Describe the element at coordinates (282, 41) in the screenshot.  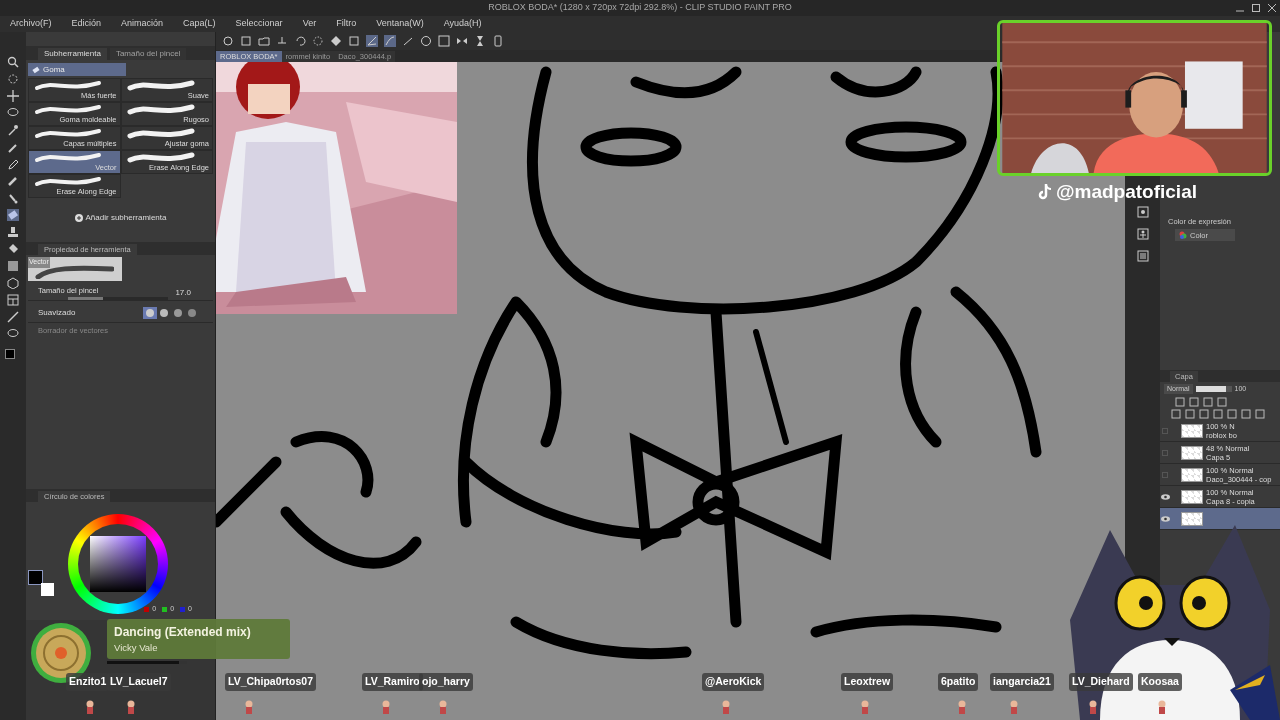
I see `export-icon` at that location.